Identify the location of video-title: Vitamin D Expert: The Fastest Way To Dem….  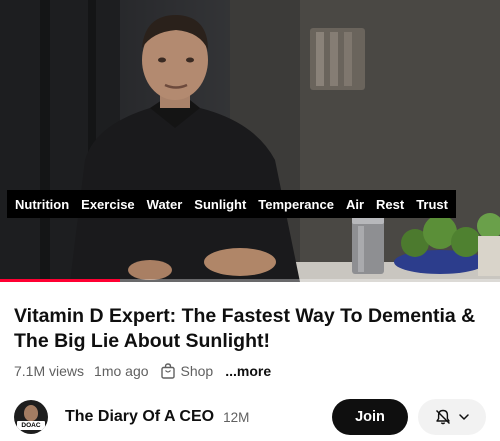
(249, 329).